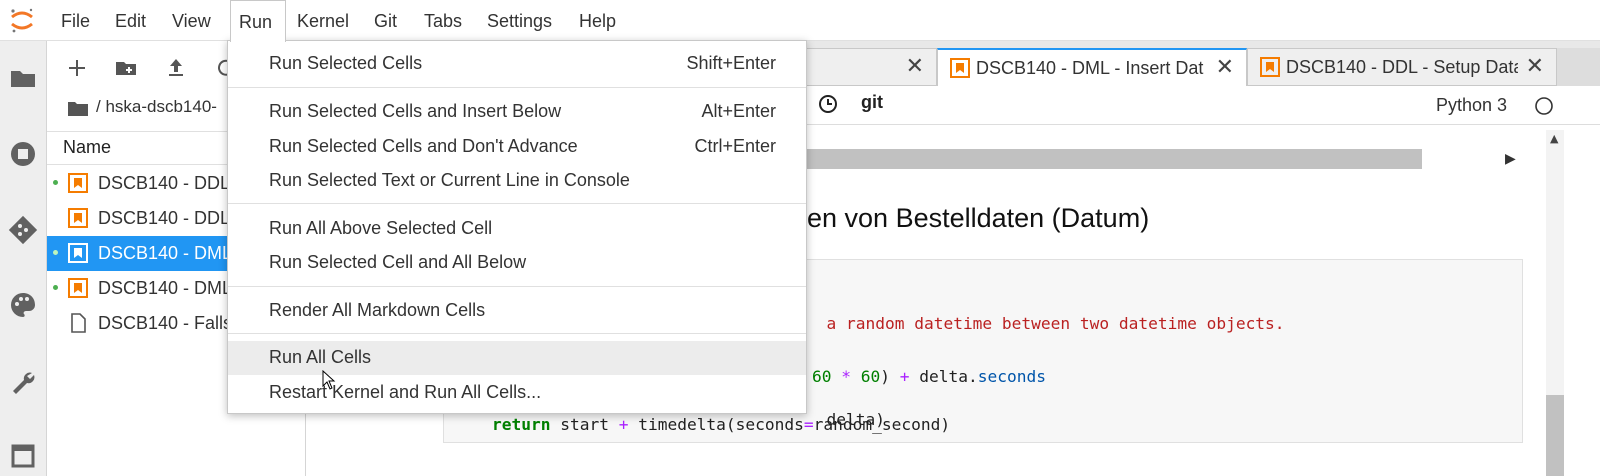 This screenshot has width=1600, height=476. Describe the element at coordinates (731, 63) in the screenshot. I see `menu-item-shortcut: Shift+Enter` at that location.